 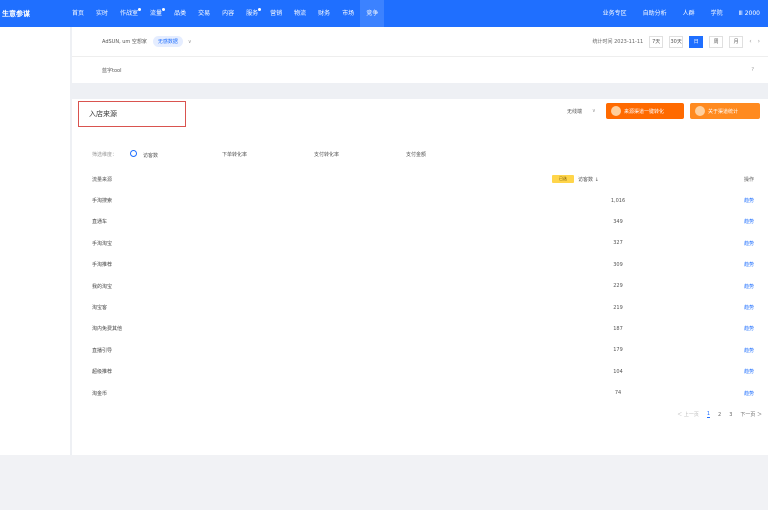 What do you see at coordinates (423, 179) in the screenshot?
I see `table-header: 流量来源 已选 访客数 ↓ 操作` at bounding box center [423, 179].